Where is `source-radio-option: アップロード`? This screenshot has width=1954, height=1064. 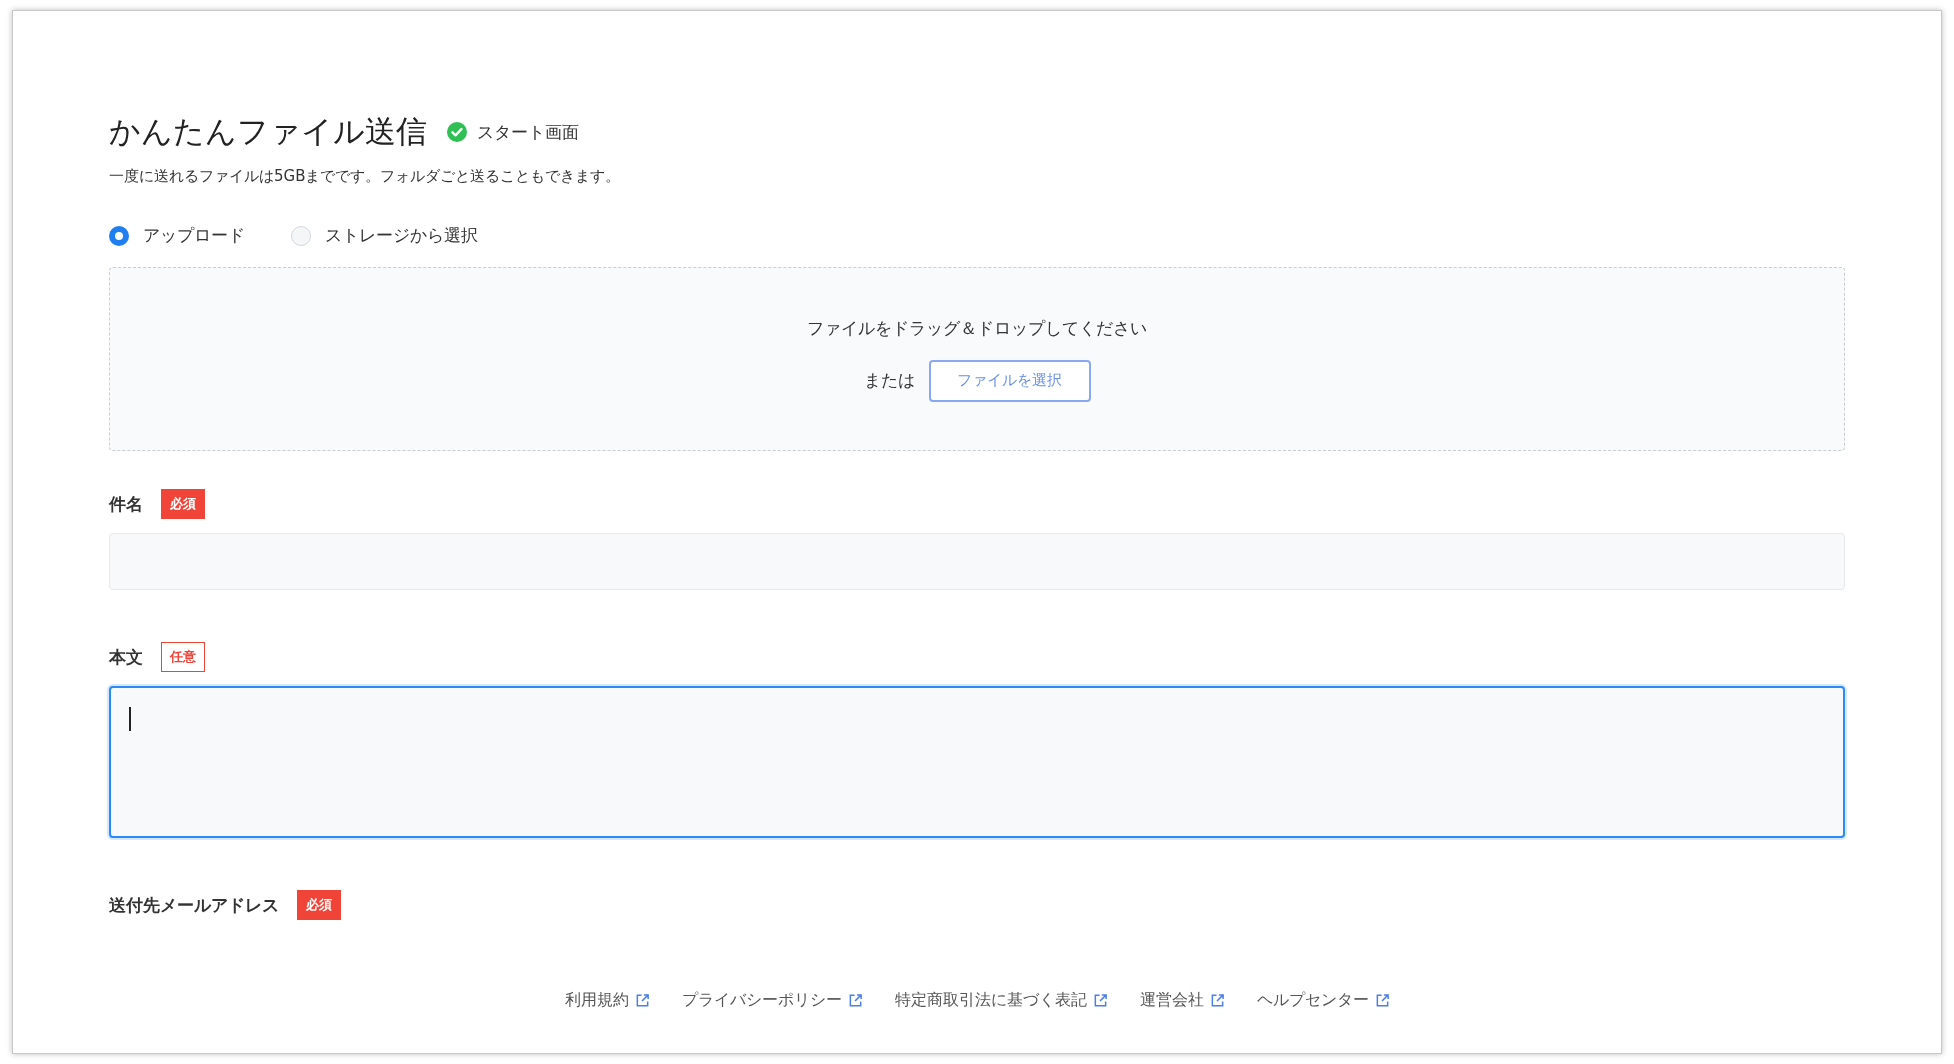
source-radio-option: アップロード is located at coordinates (177, 235).